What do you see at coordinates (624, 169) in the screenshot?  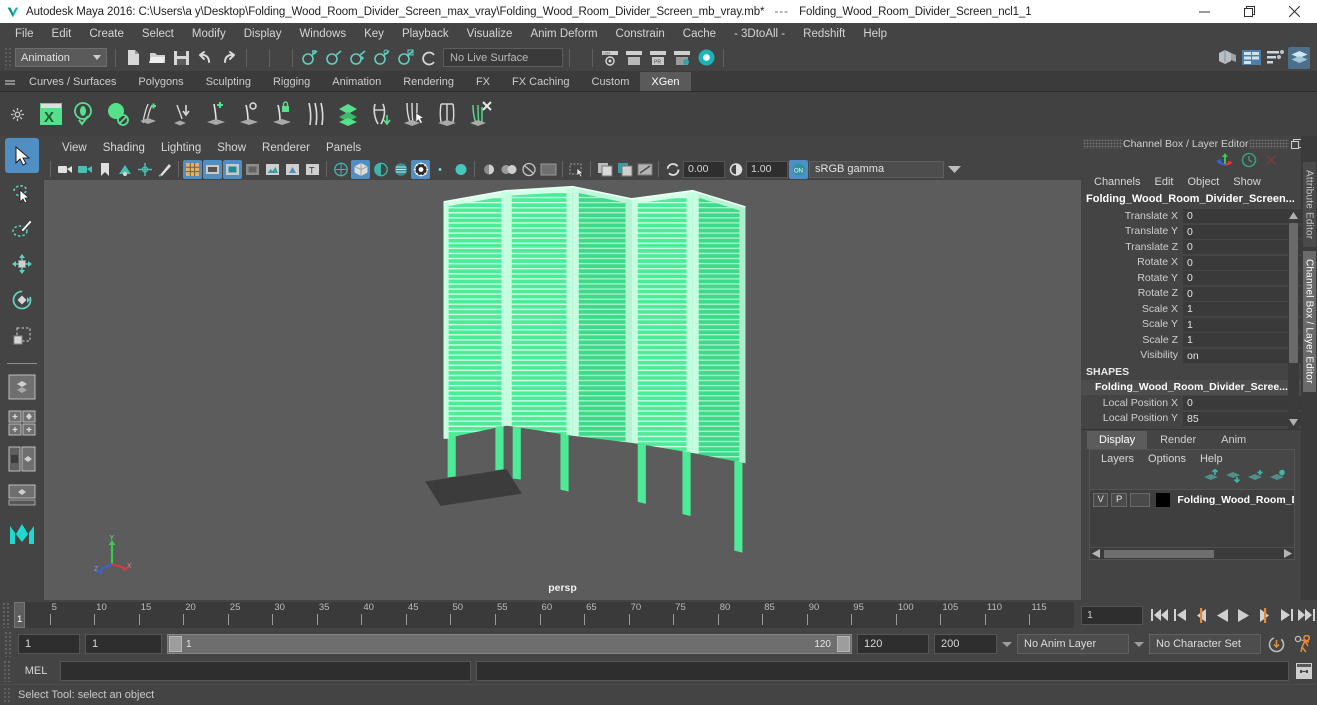 I see `snapshot-icon` at bounding box center [624, 169].